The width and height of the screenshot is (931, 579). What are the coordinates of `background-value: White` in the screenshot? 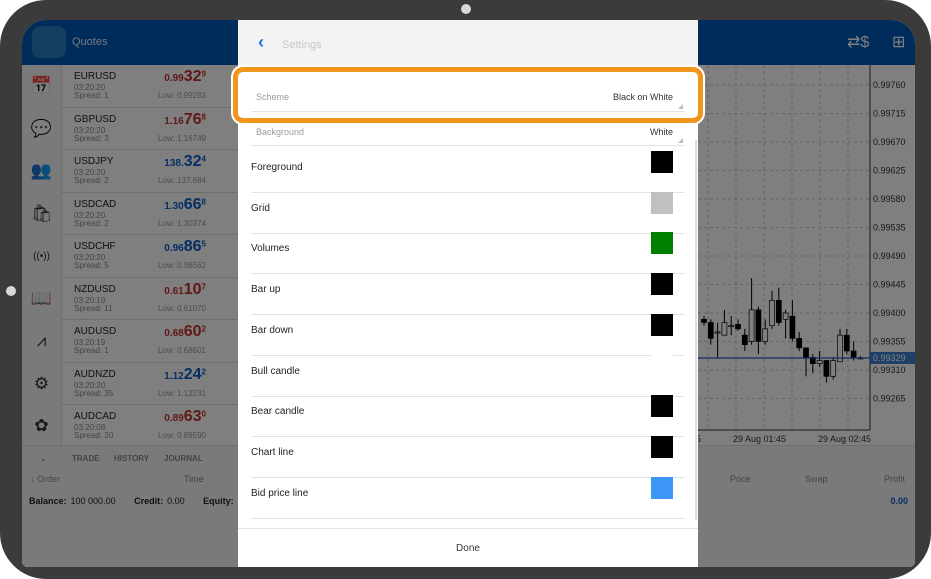 It's located at (661, 132).